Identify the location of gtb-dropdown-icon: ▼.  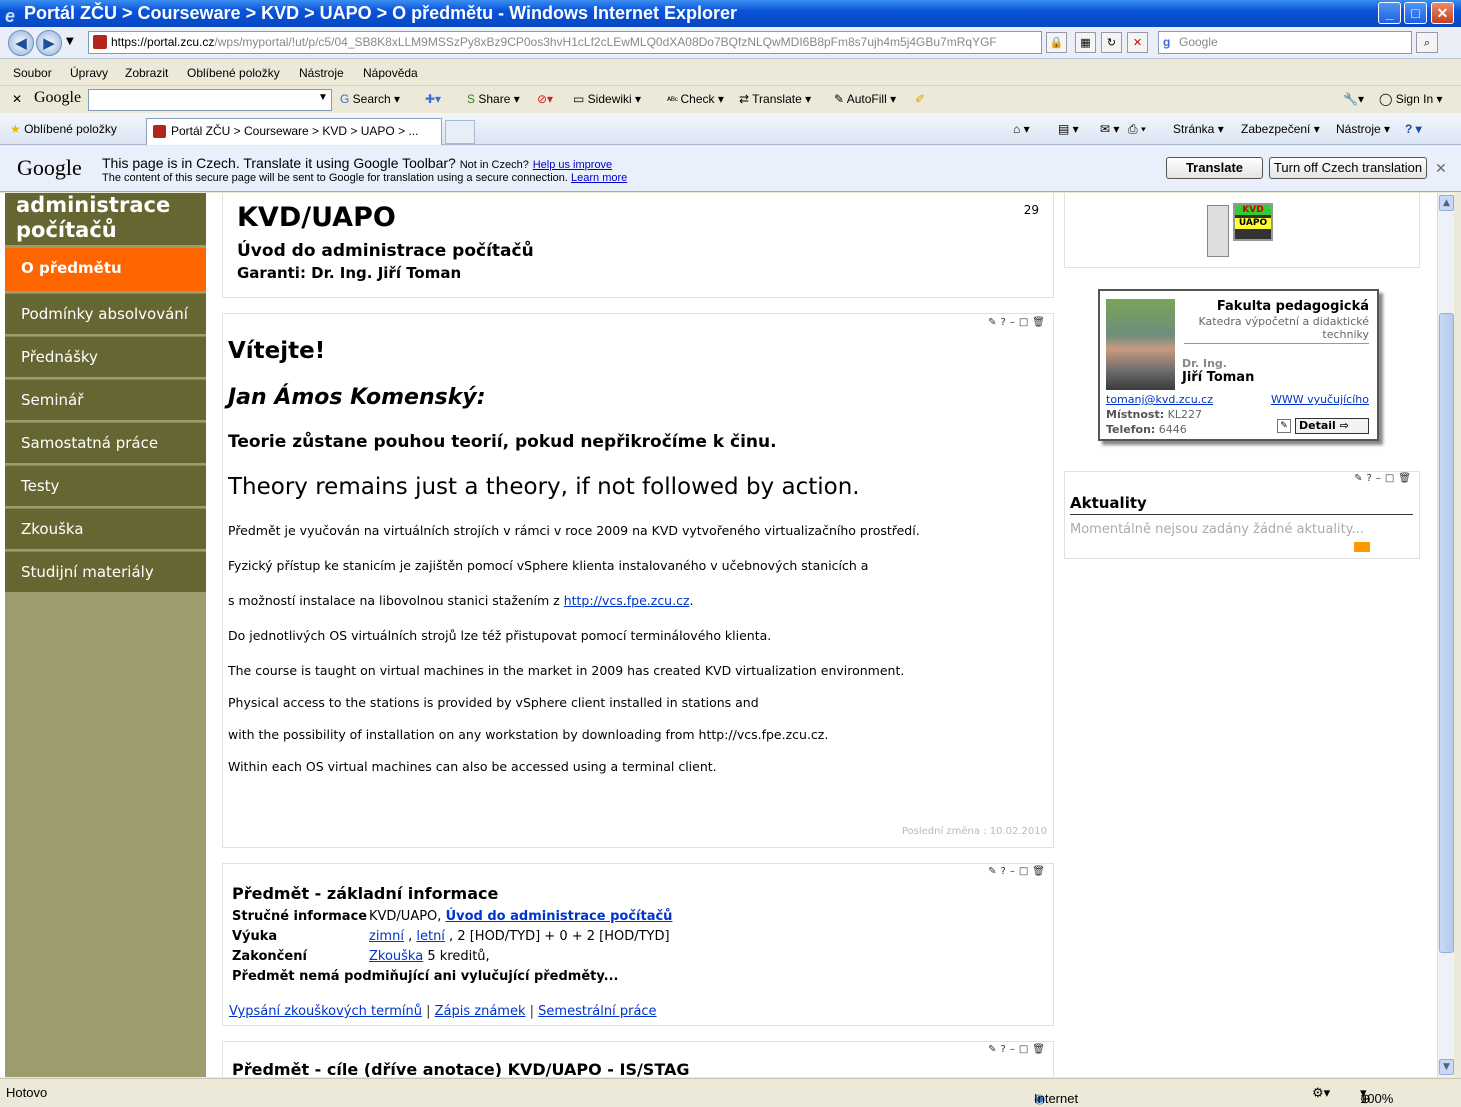
(323, 97).